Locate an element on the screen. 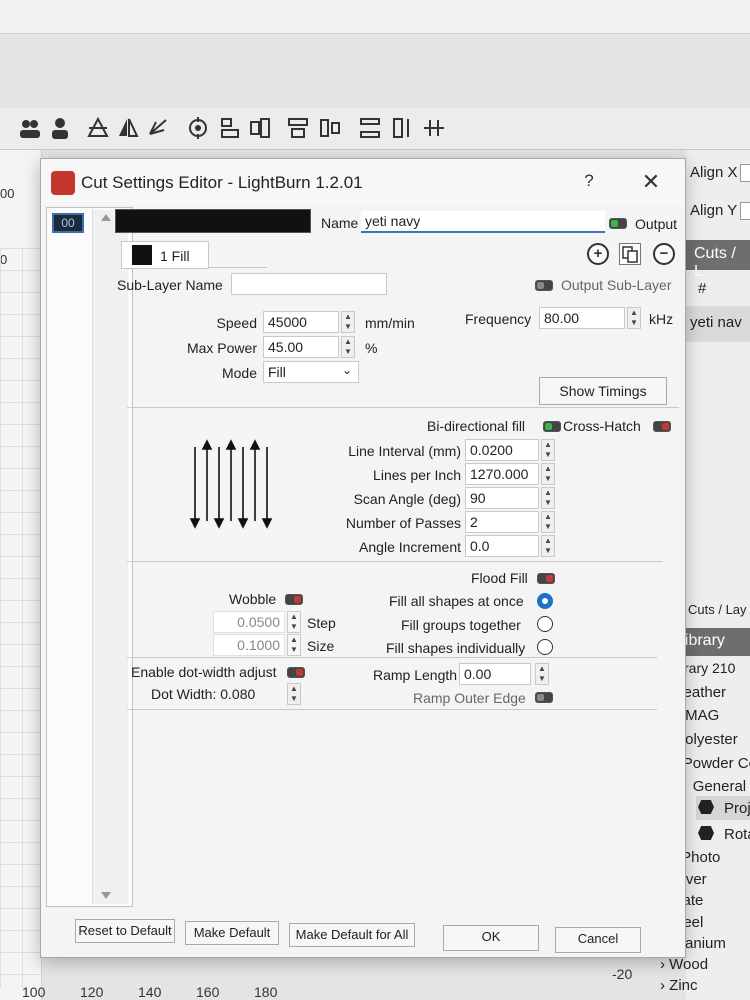 The height and width of the screenshot is (1000, 750). wobble-step-input: 0.0500 is located at coordinates (249, 622).